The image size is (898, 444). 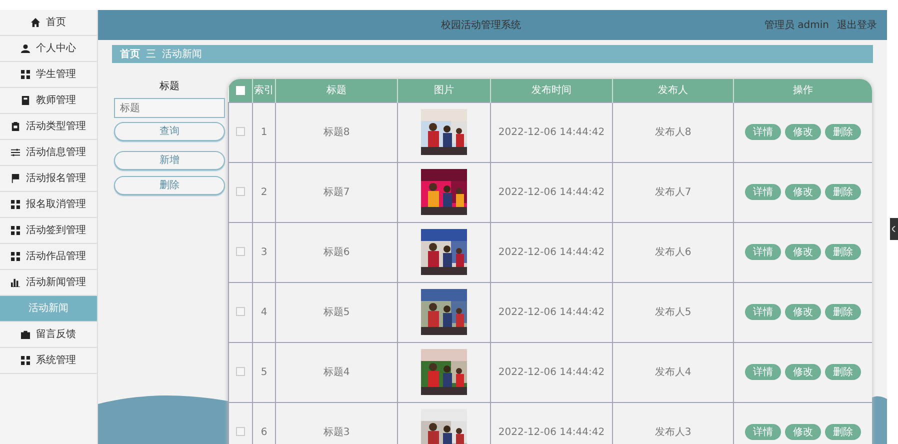 What do you see at coordinates (48, 75) in the screenshot?
I see `sidebar-item: 学生管理` at bounding box center [48, 75].